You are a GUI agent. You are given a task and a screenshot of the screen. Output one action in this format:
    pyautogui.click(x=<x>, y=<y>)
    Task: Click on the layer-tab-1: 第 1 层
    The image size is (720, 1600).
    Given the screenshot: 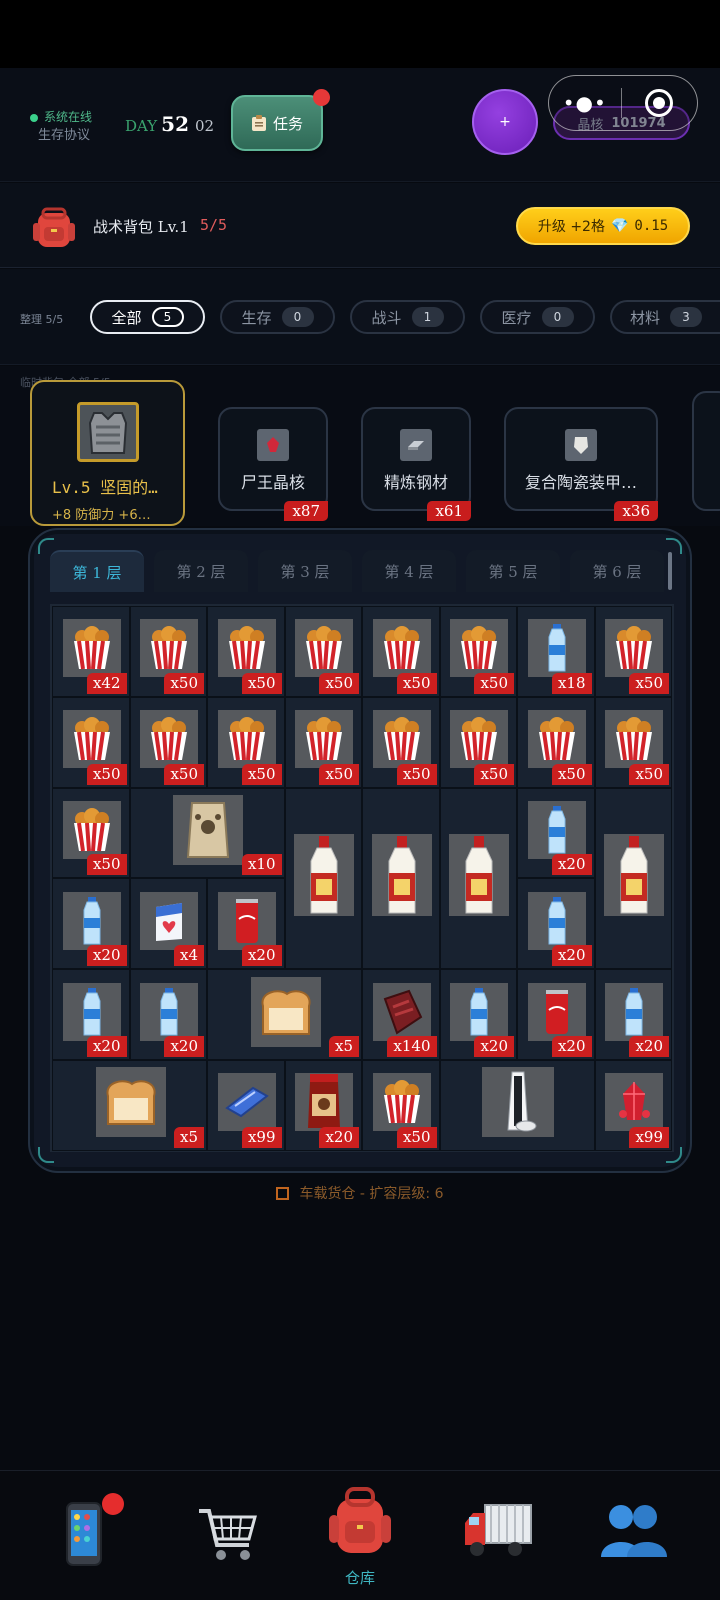 What is the action you would take?
    pyautogui.click(x=97, y=571)
    